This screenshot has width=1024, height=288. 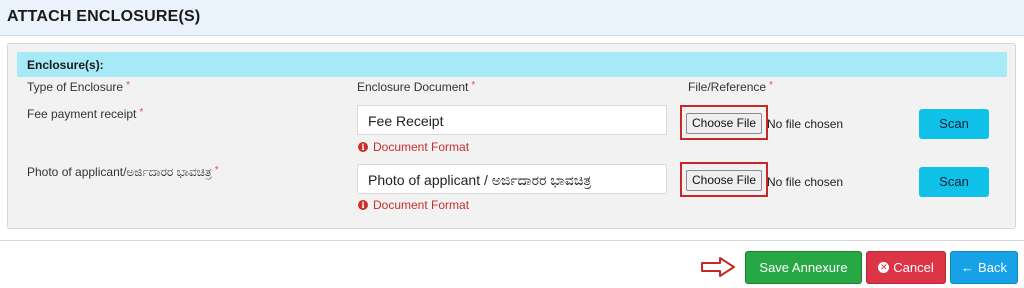 What do you see at coordinates (512, 18) in the screenshot?
I see `page-header: ATTACH ENCLOSURE(S)` at bounding box center [512, 18].